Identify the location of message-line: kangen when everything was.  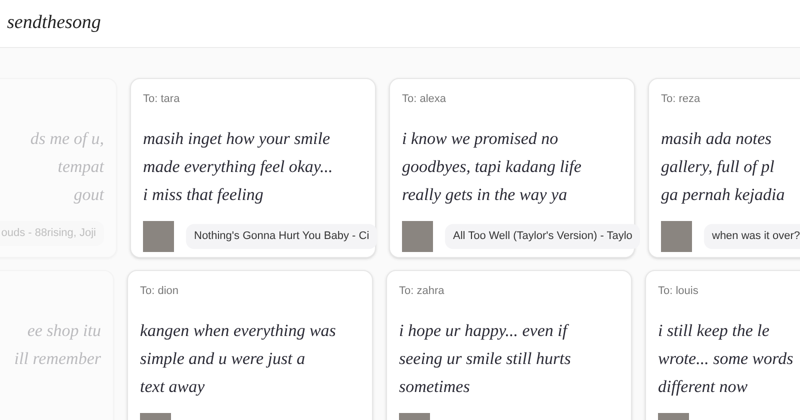
(238, 331).